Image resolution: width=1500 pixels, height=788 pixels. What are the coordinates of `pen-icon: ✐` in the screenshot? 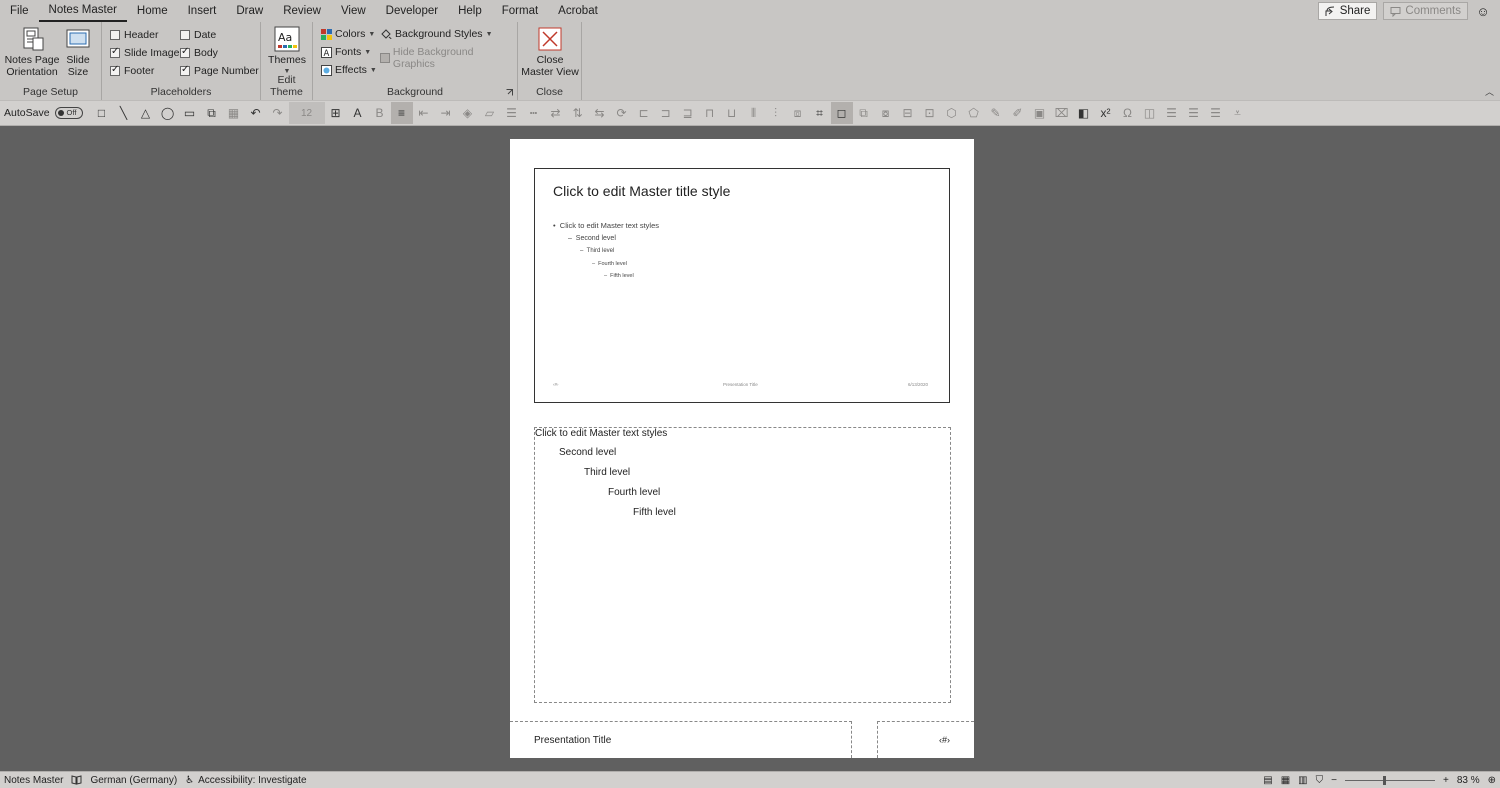 It's located at (1018, 113).